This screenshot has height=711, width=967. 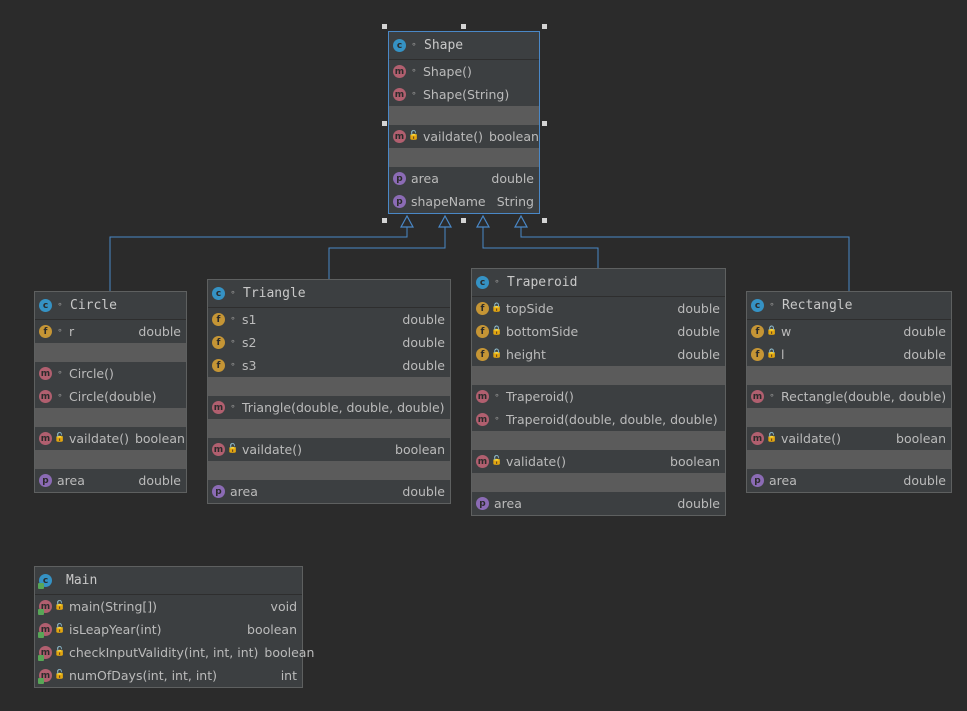 What do you see at coordinates (849, 331) in the screenshot?
I see `member-row: f 🔒 w double` at bounding box center [849, 331].